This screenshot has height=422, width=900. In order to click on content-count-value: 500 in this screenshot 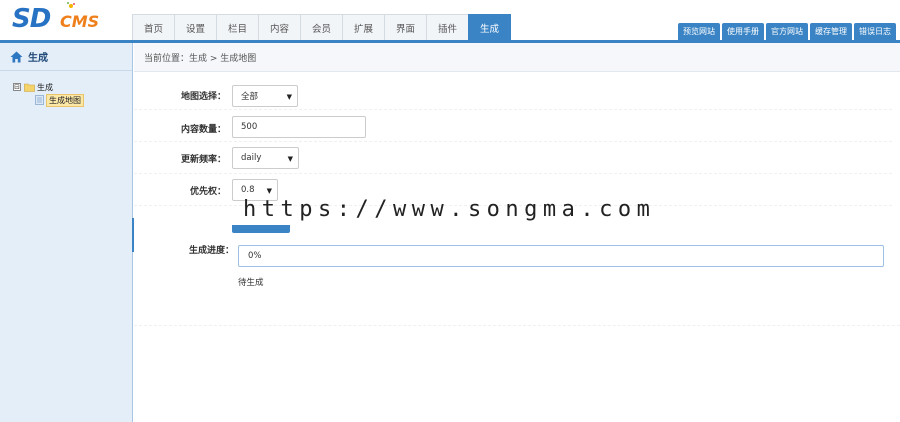, I will do `click(249, 127)`.